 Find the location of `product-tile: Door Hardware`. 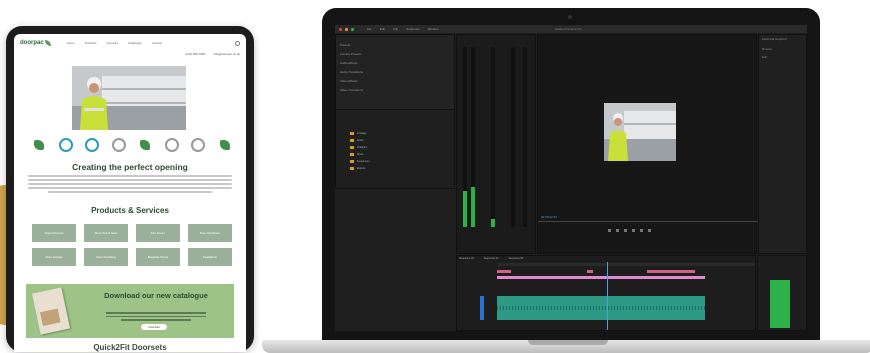

product-tile: Door Hardware is located at coordinates (210, 233).